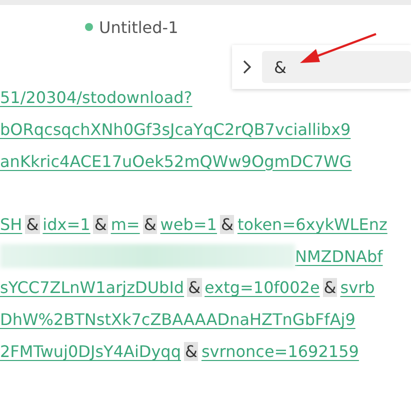  I want to click on url-text: bORqcsqchXNh0Gf3sJcaYqC2rQB7vciallibx9, so click(175, 130).